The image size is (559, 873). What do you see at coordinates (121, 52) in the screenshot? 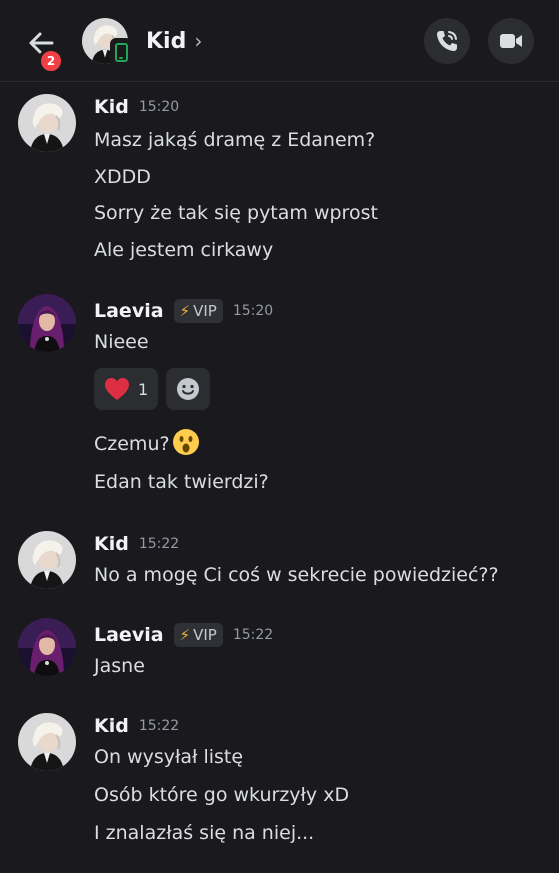
I see `mobile-online-icon` at bounding box center [121, 52].